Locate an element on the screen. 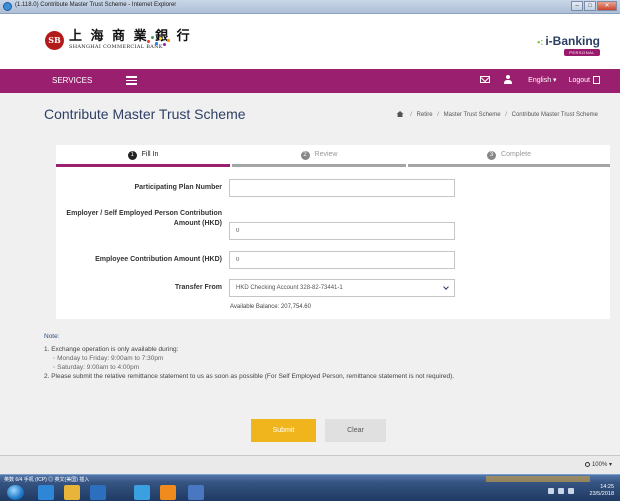  close-button: ✕ is located at coordinates (607, 6).